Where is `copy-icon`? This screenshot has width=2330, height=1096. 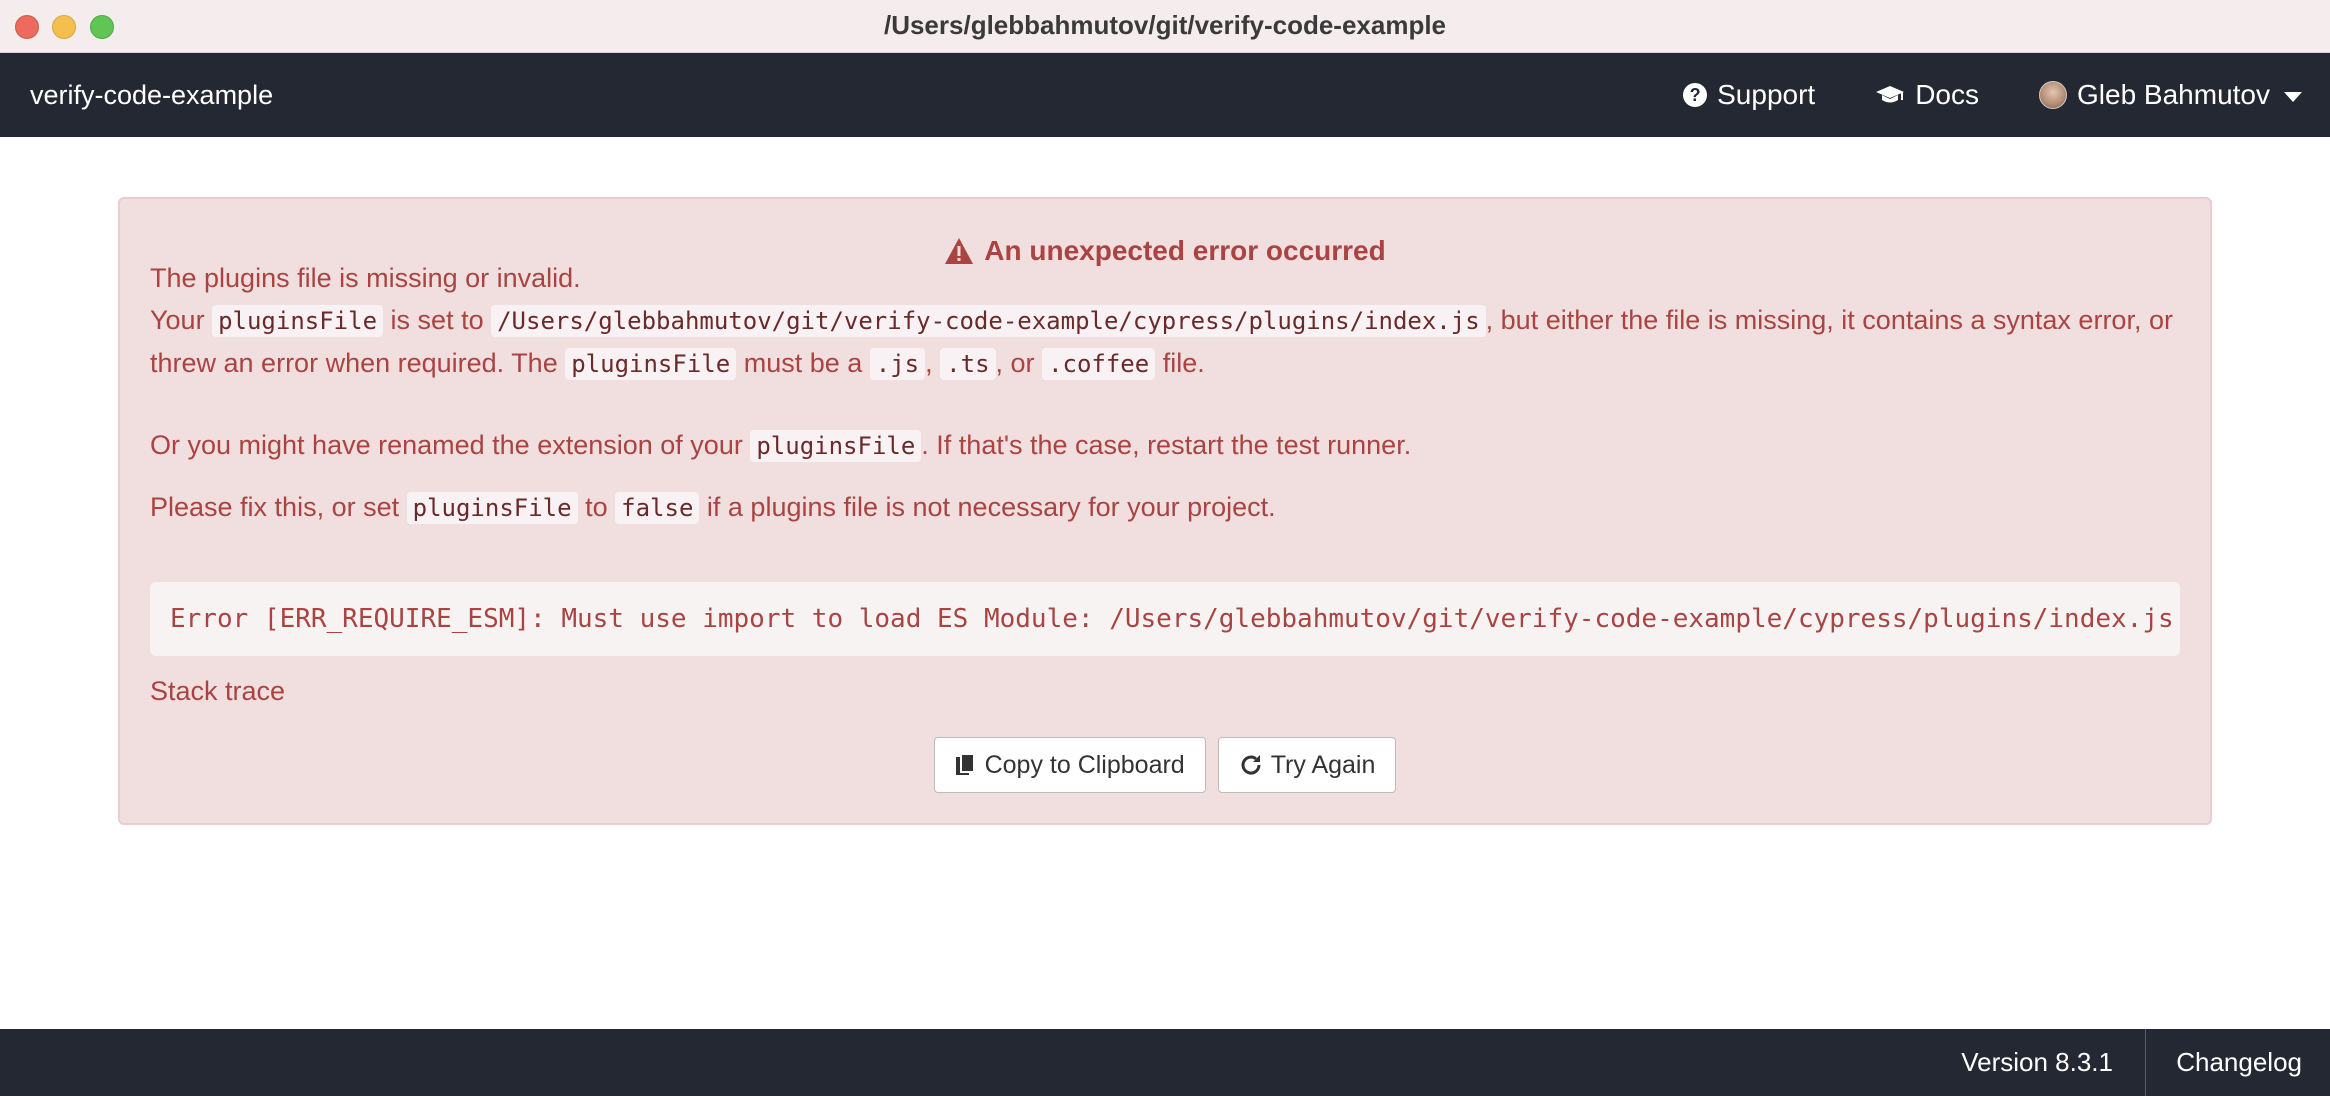
copy-icon is located at coordinates (965, 764).